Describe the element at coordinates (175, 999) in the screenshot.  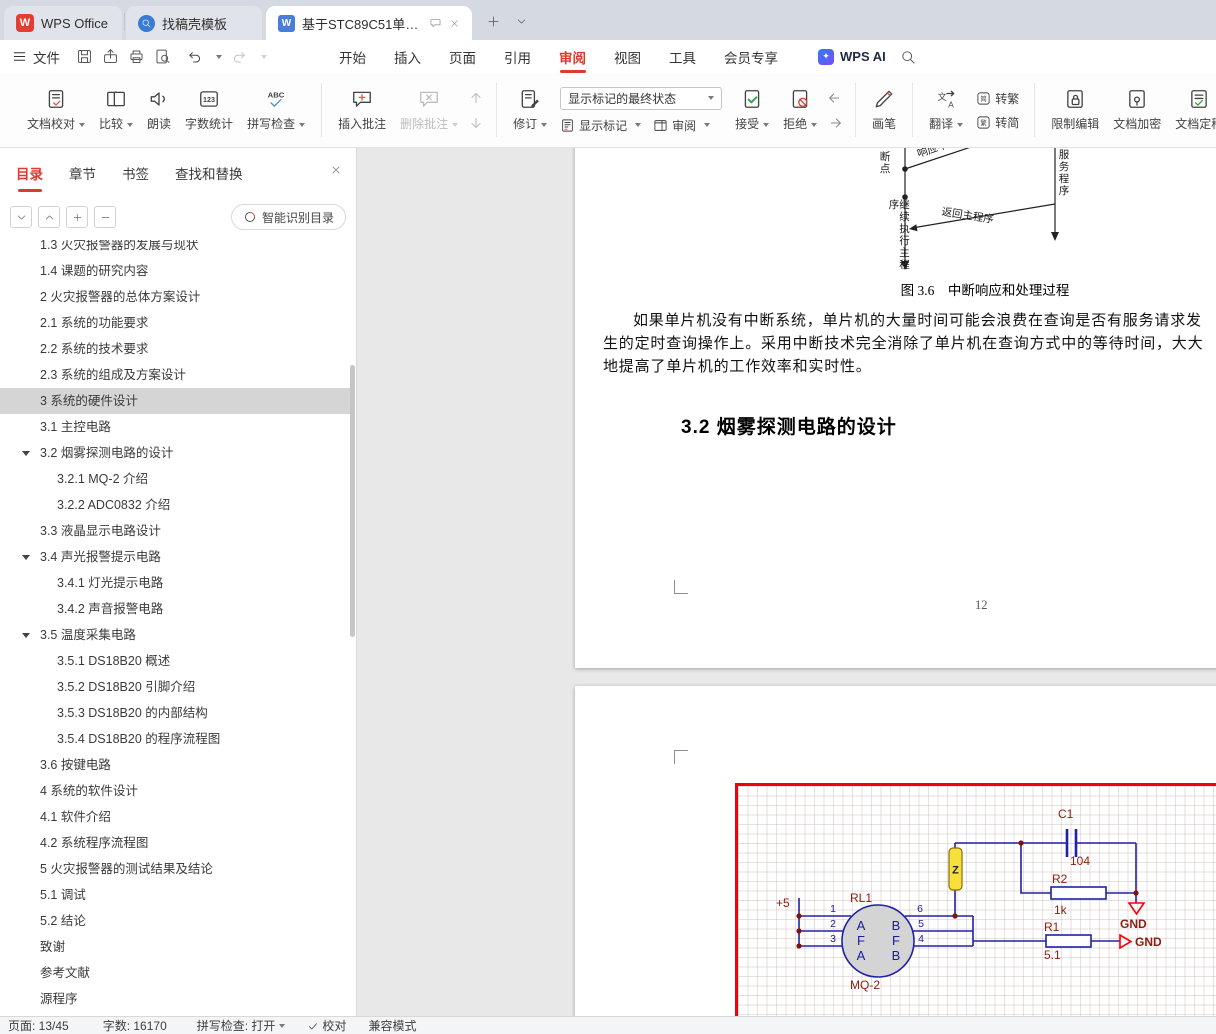
I see `toc-item: 源程序` at that location.